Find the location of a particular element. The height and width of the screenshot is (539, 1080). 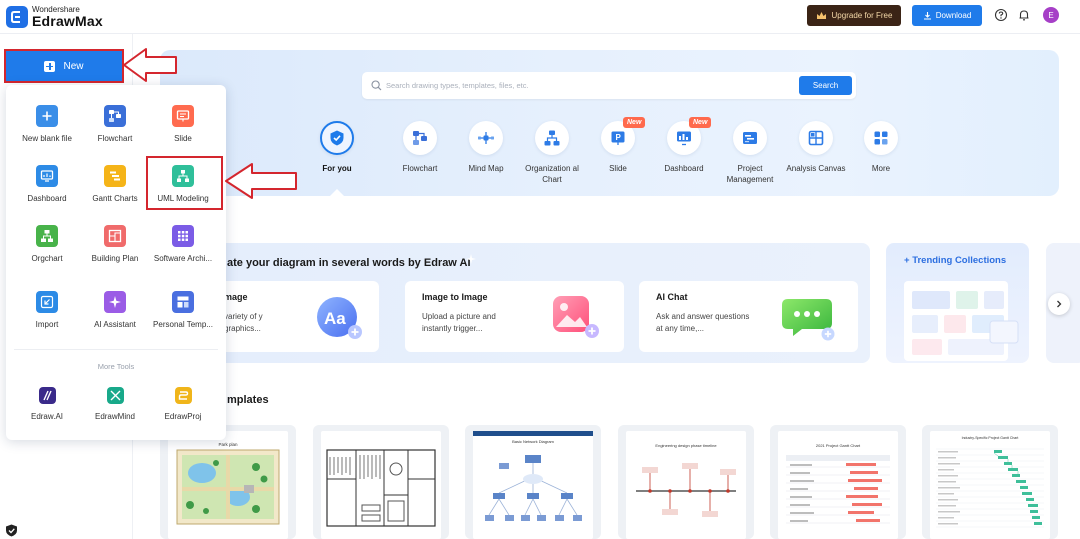

download-label: Download is located at coordinates (953, 15).